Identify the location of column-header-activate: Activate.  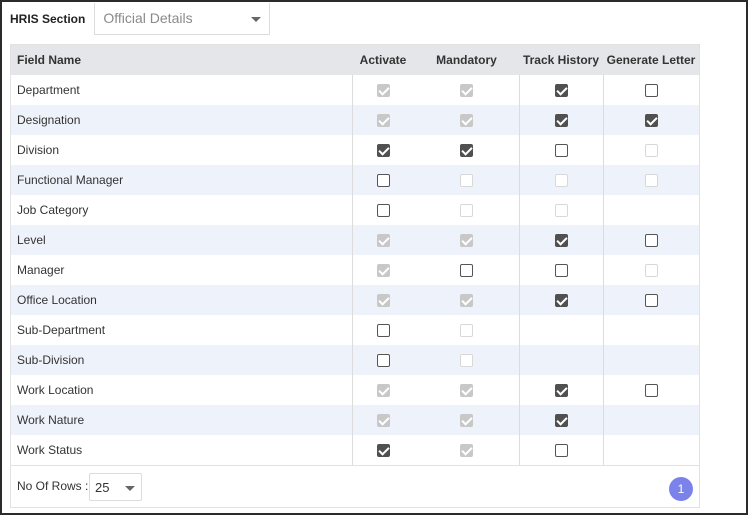
(383, 60).